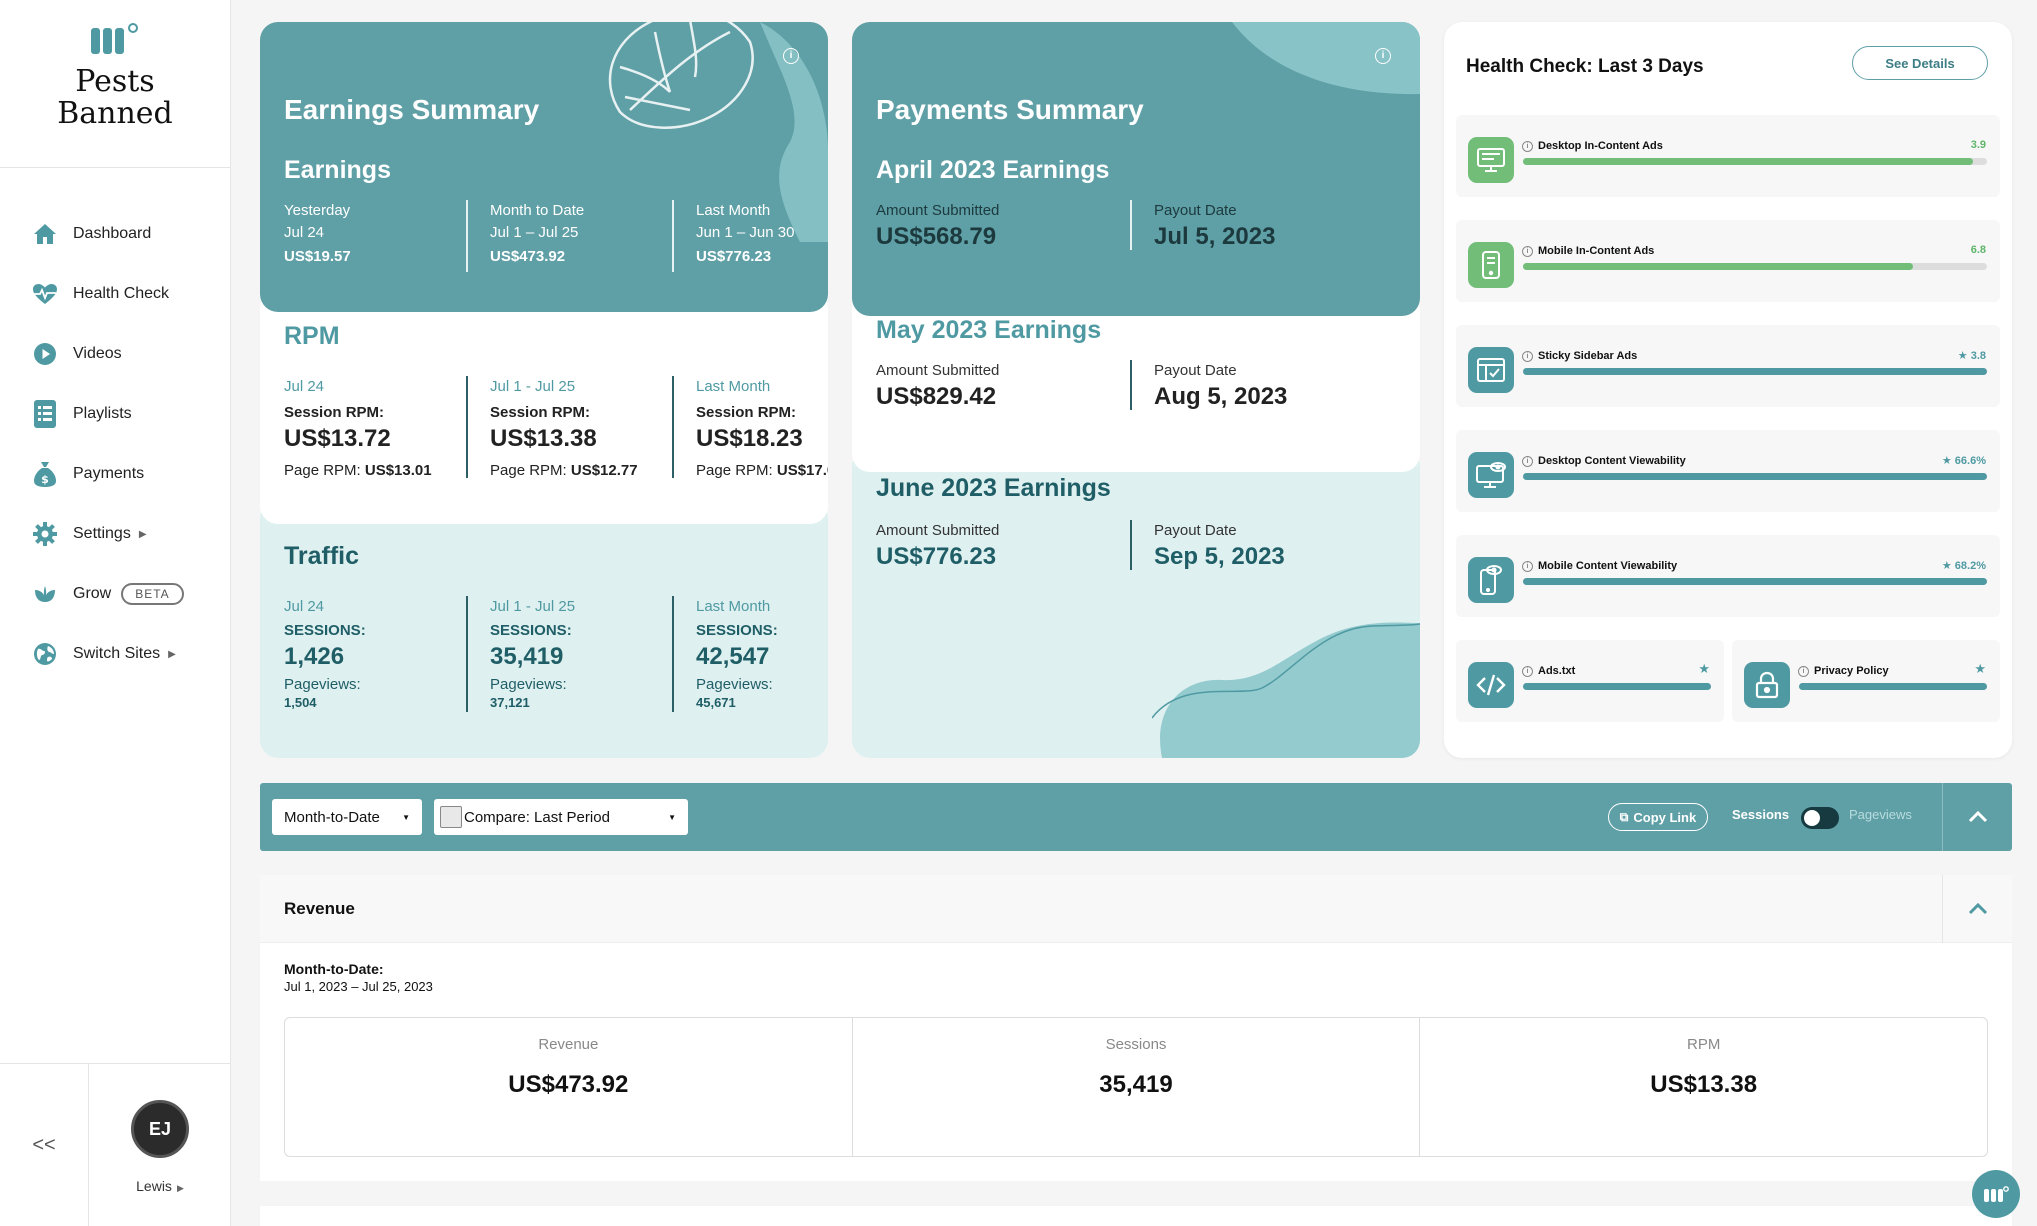 This screenshot has height=1226, width=2037. Describe the element at coordinates (1728, 261) in the screenshot. I see `health-row-mobile-in-content: i Mobile In-Content Ads 6.8` at that location.